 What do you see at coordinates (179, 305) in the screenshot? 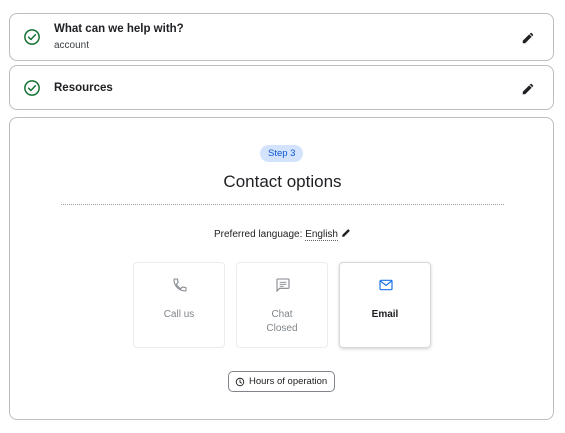
I see `call-us-option: Call us` at bounding box center [179, 305].